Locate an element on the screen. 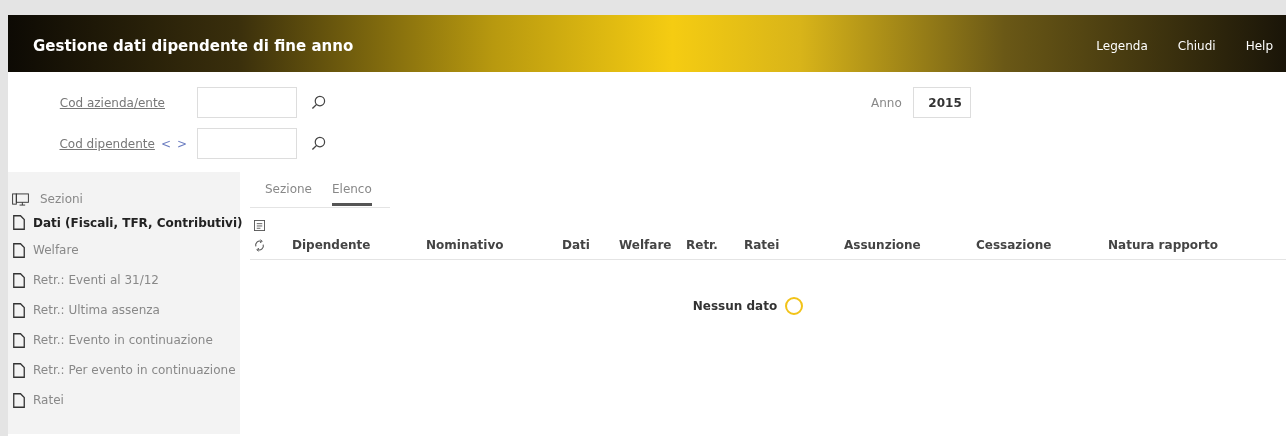 The width and height of the screenshot is (1286, 436). column-header: Dati is located at coordinates (576, 245).